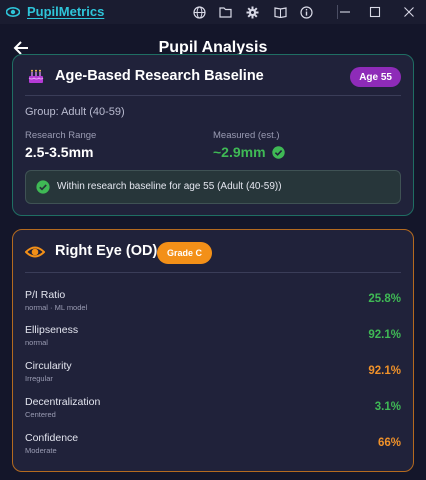  Describe the element at coordinates (45, 295) in the screenshot. I see `metric-name: P/I Ratio` at that location.